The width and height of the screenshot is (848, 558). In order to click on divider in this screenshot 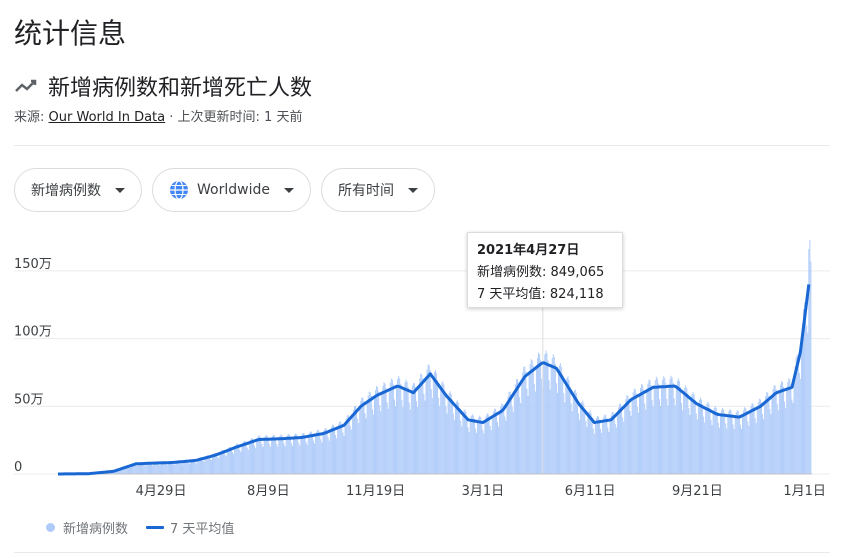, I will do `click(422, 145)`.